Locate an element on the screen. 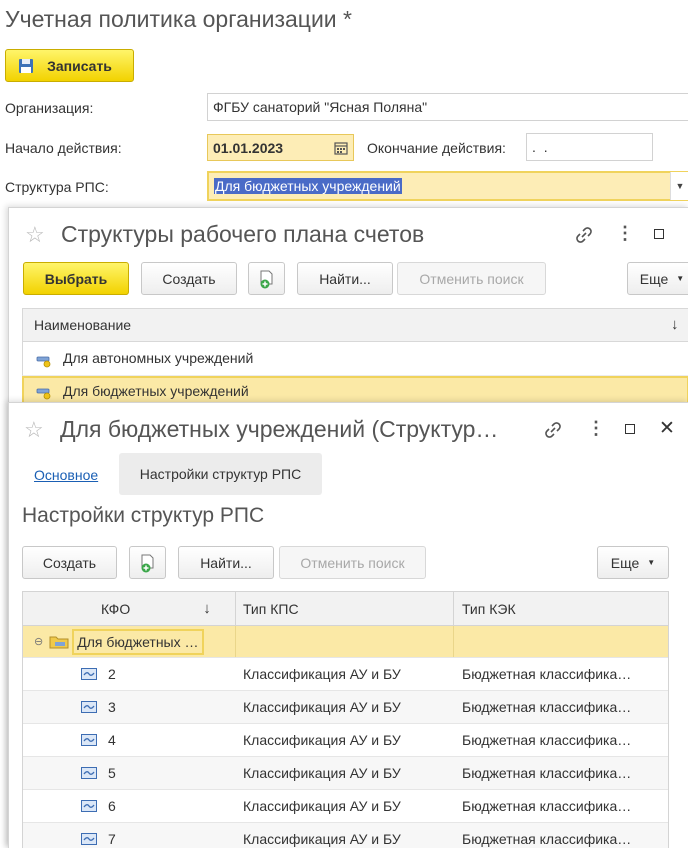 The width and height of the screenshot is (688, 848). tab-main: Основное is located at coordinates (66, 475).